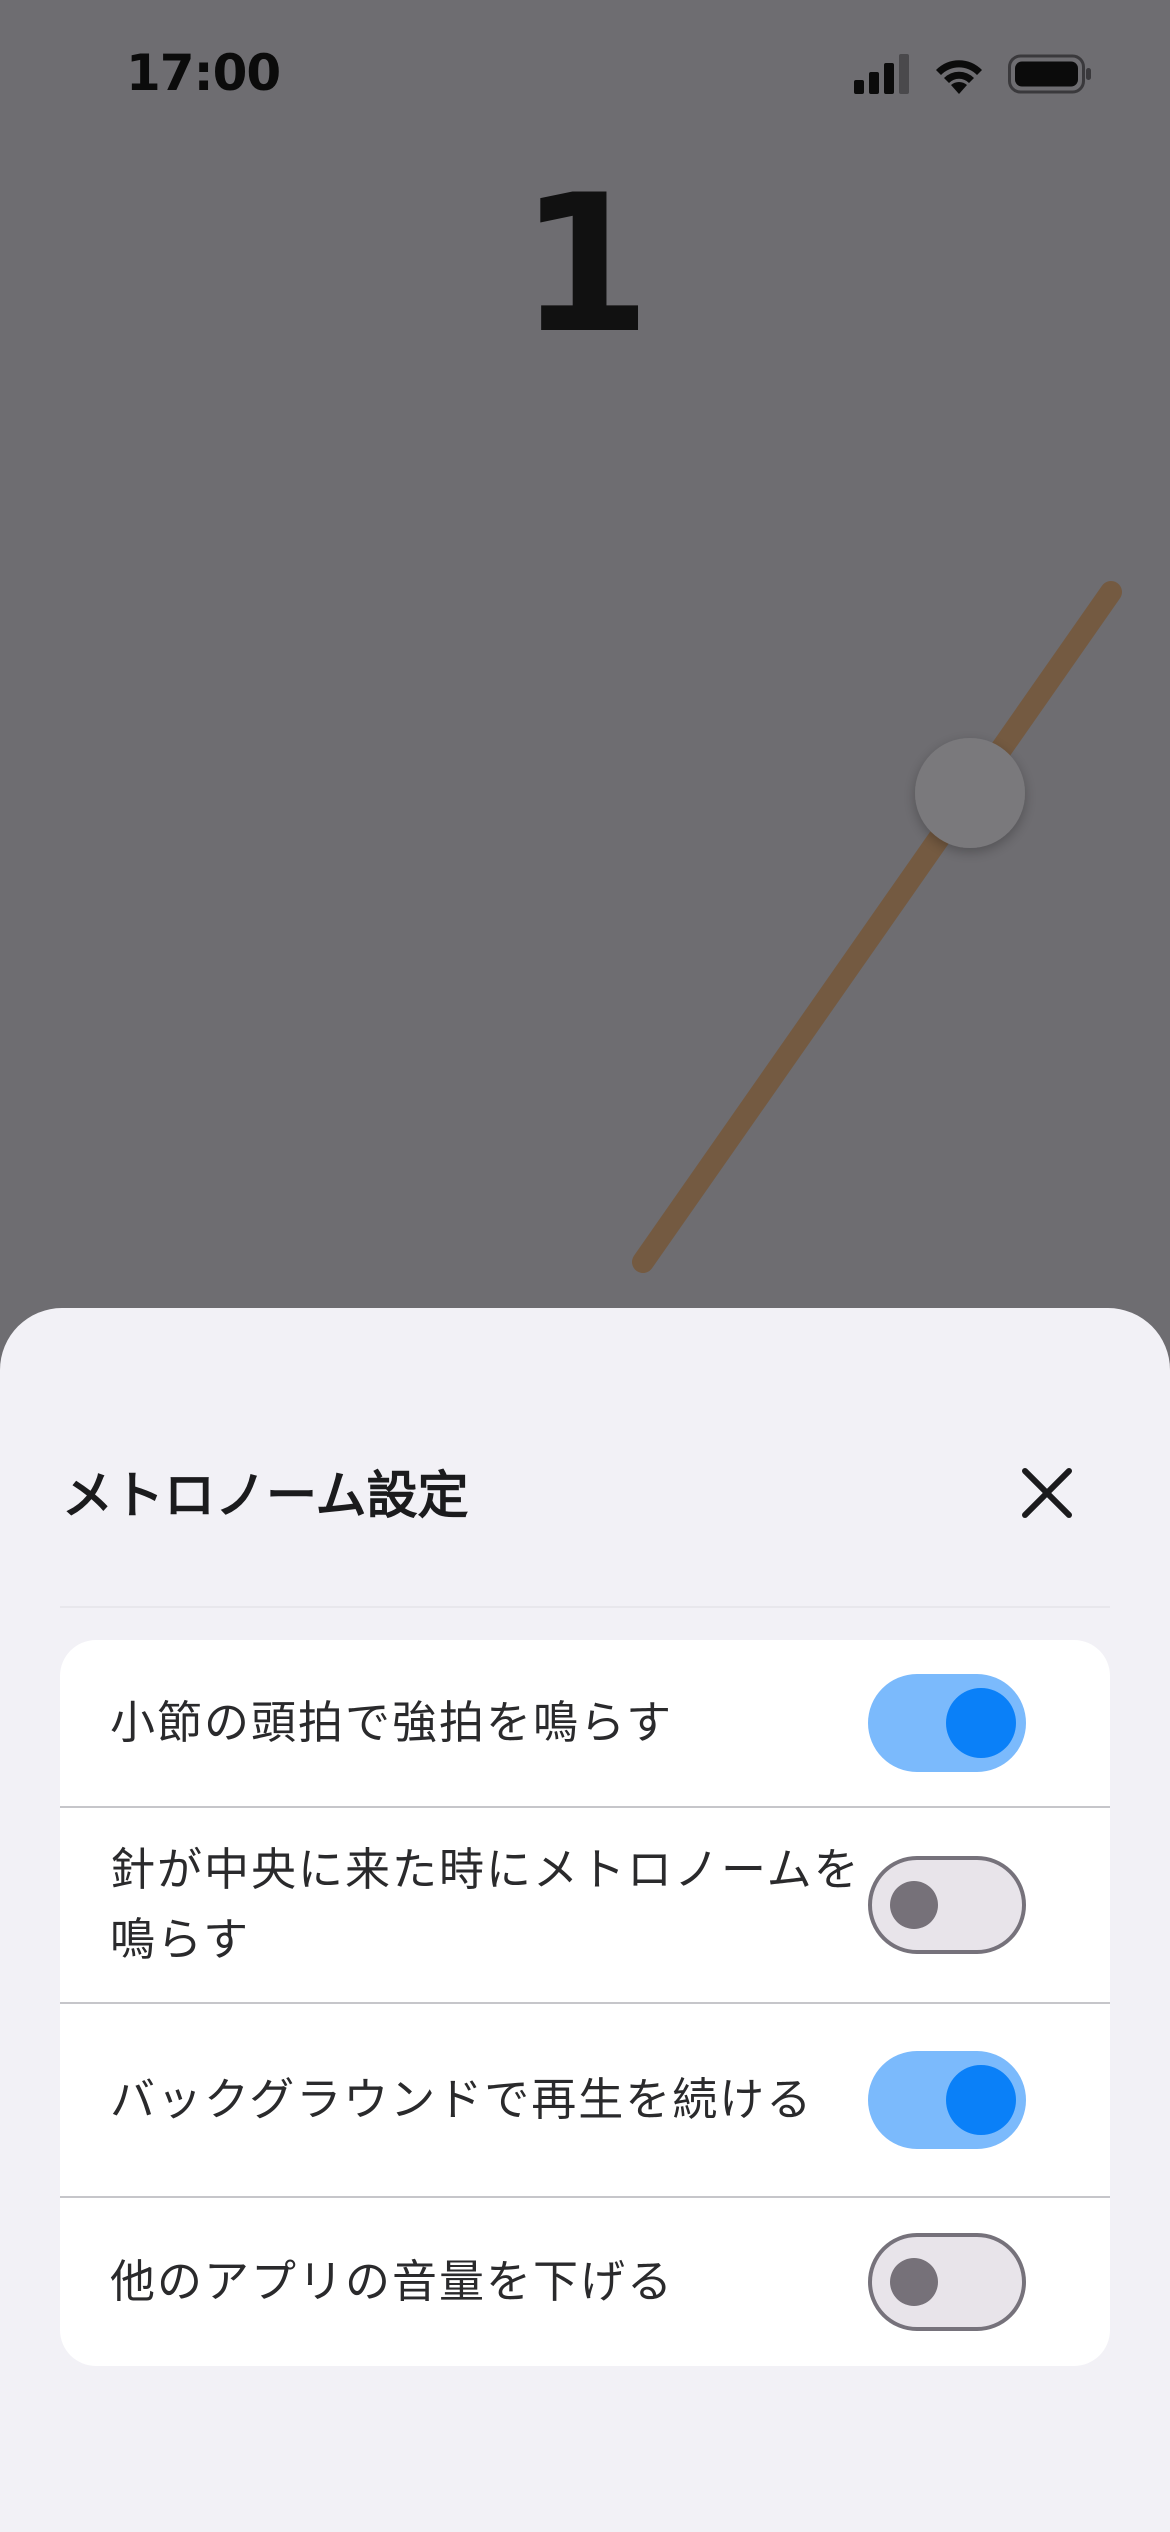 Image resolution: width=1170 pixels, height=2532 pixels. Describe the element at coordinates (947, 1905) in the screenshot. I see `toggle-center-click` at that location.